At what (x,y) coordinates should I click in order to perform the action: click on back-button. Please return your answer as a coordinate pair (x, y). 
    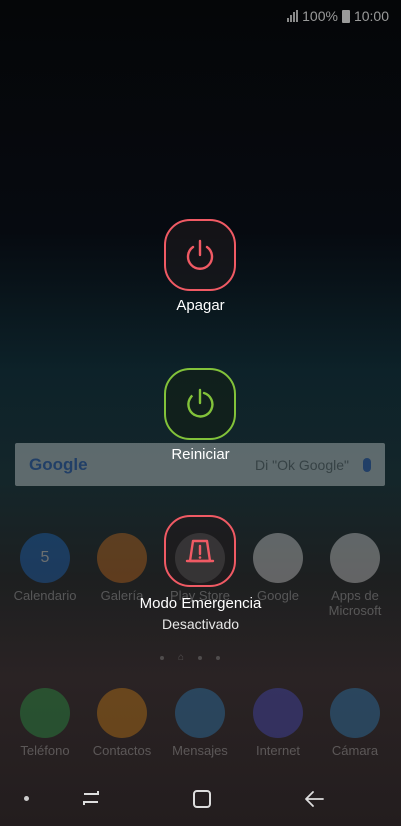
    Looking at the image, I should click on (314, 799).